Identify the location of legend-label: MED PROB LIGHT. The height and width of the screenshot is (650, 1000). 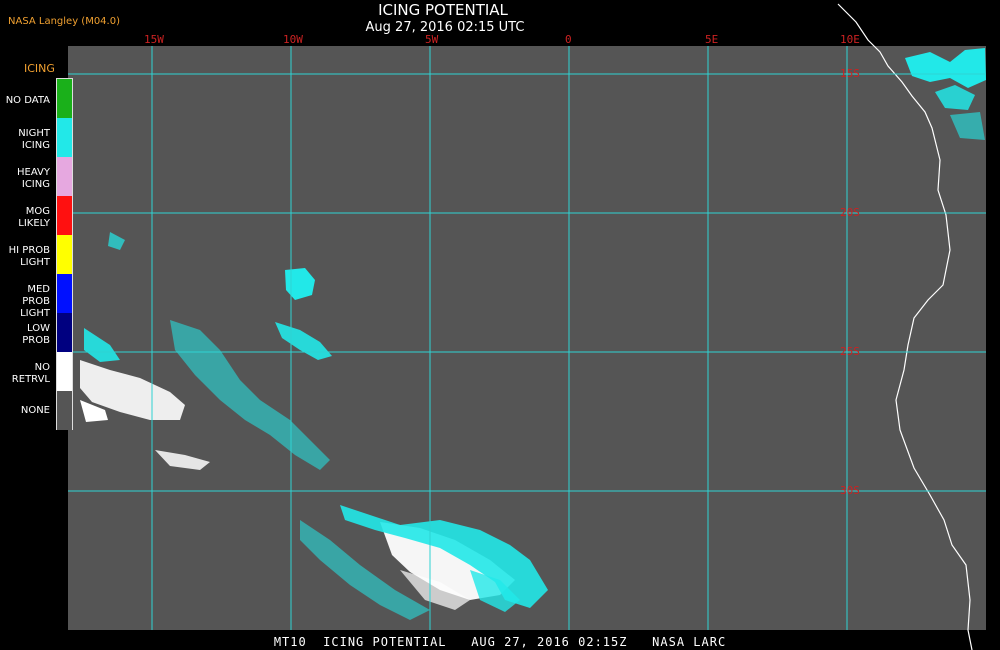
(35, 301).